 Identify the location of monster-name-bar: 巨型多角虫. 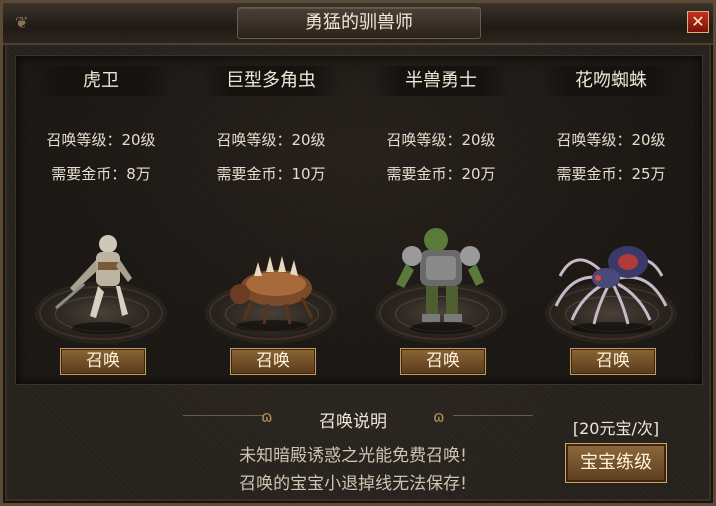
(271, 81).